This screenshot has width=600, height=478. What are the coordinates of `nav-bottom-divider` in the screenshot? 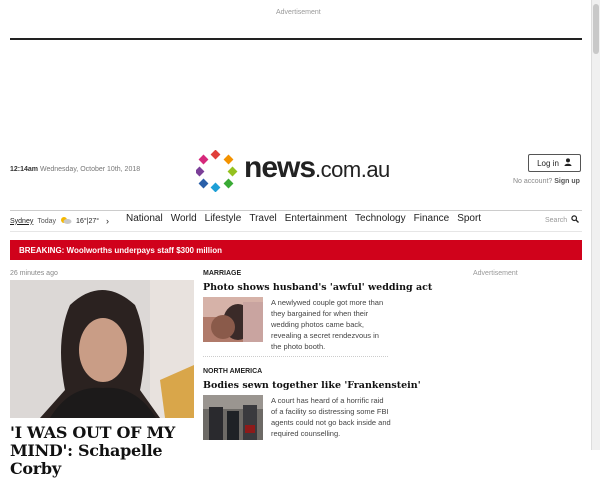 It's located at (296, 231).